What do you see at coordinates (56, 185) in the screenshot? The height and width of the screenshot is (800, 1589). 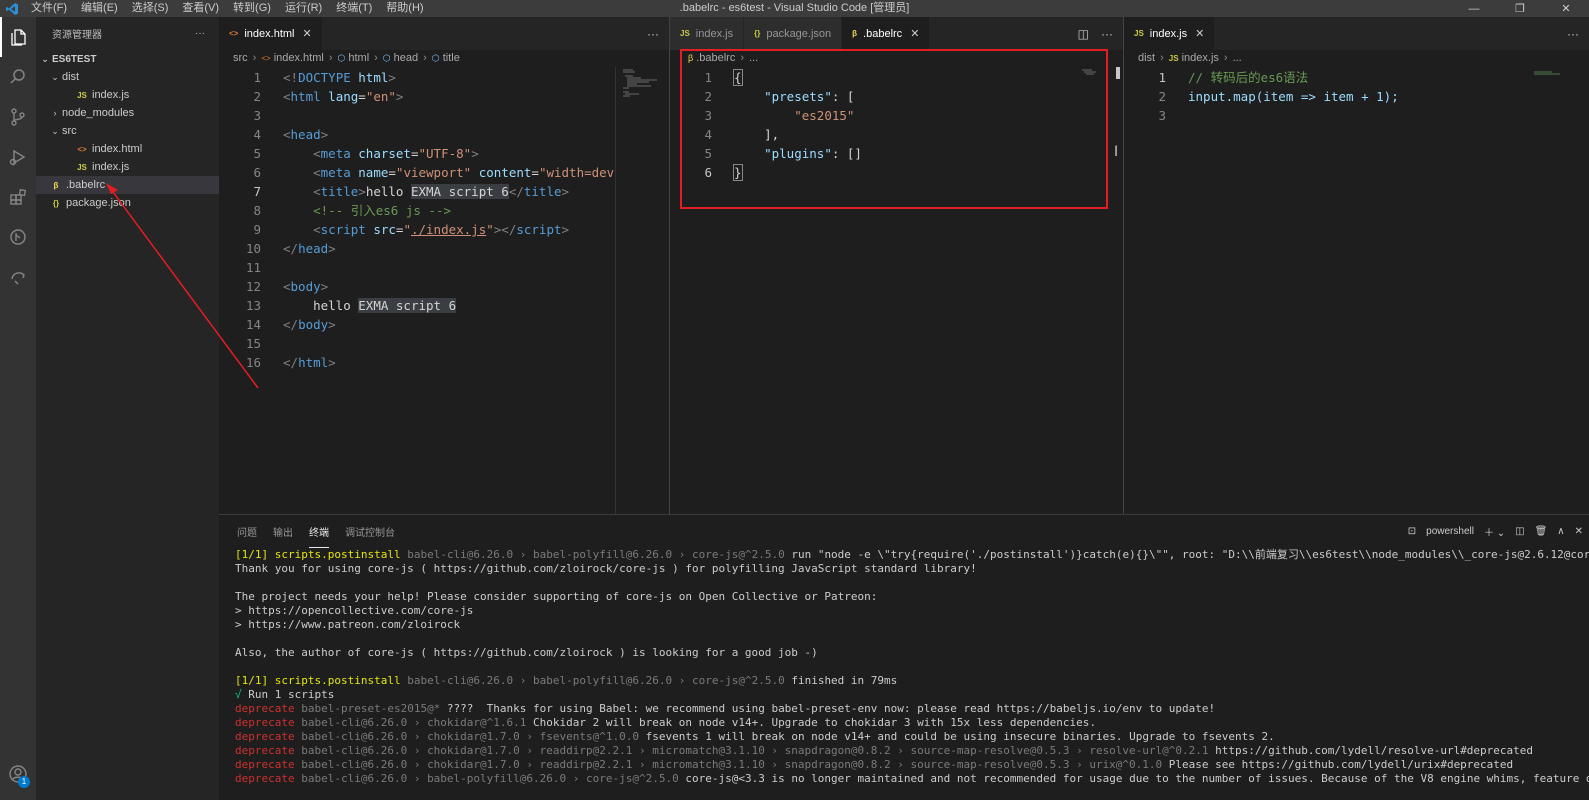 I see `babel-file-icon: β` at bounding box center [56, 185].